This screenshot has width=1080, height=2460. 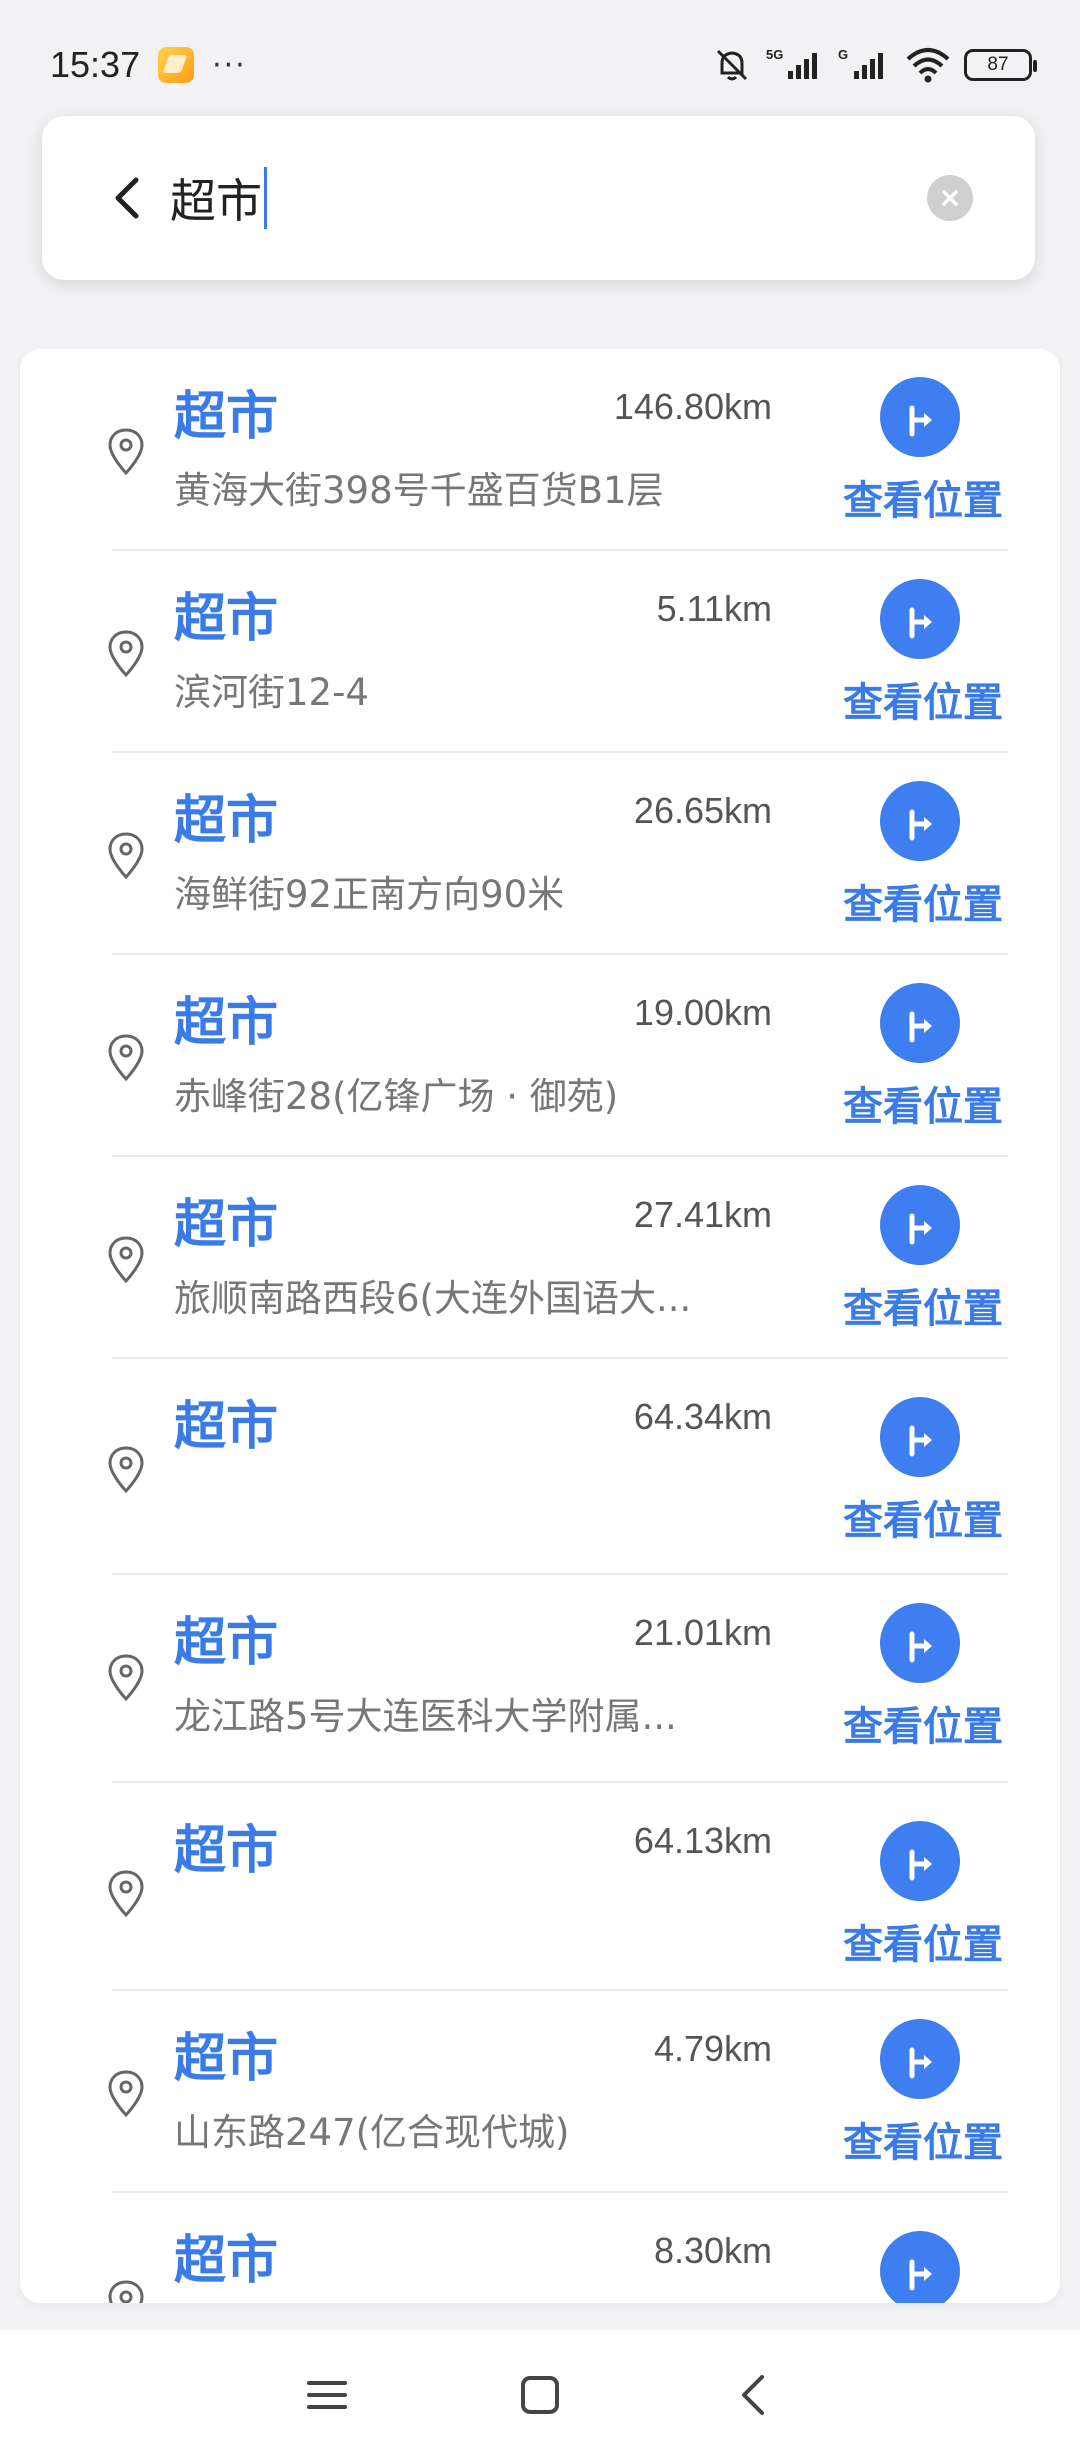 What do you see at coordinates (216, 201) in the screenshot?
I see `search-query: 超市` at bounding box center [216, 201].